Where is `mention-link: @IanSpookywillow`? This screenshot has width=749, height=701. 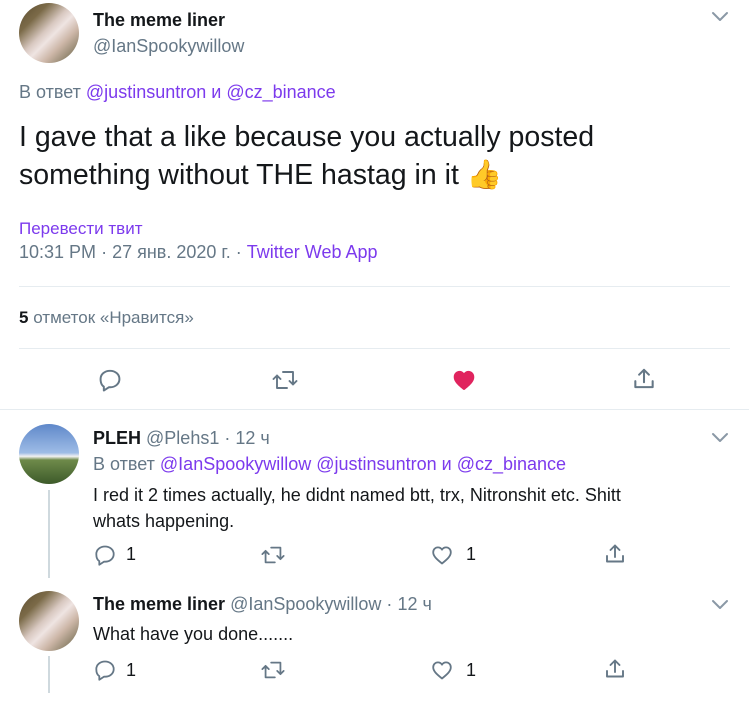
mention-link: @IanSpookywillow is located at coordinates (235, 464).